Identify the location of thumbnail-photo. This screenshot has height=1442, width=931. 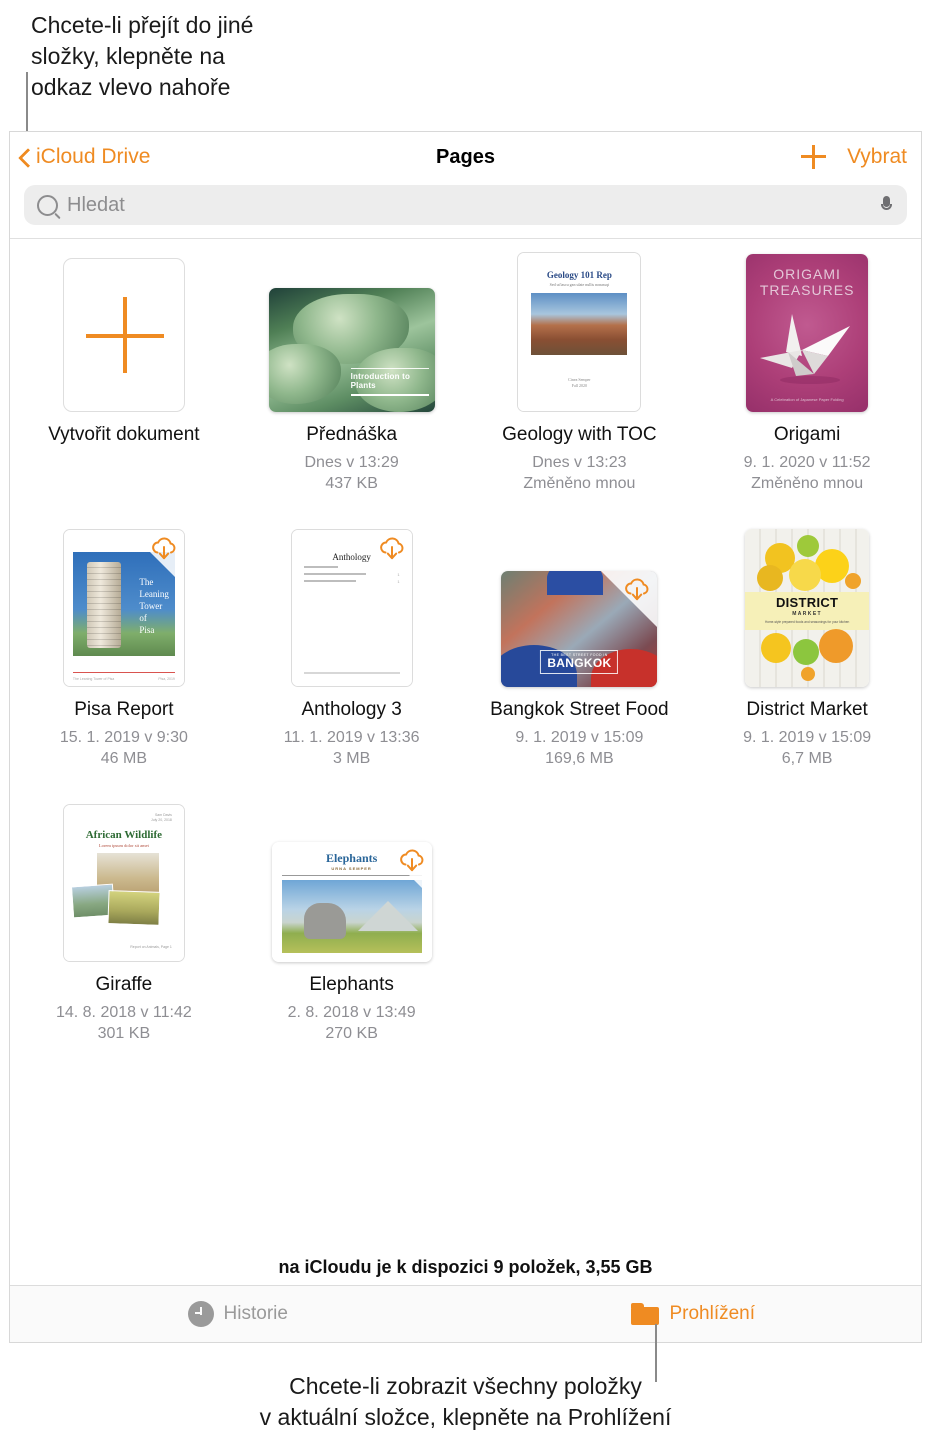
(579, 324).